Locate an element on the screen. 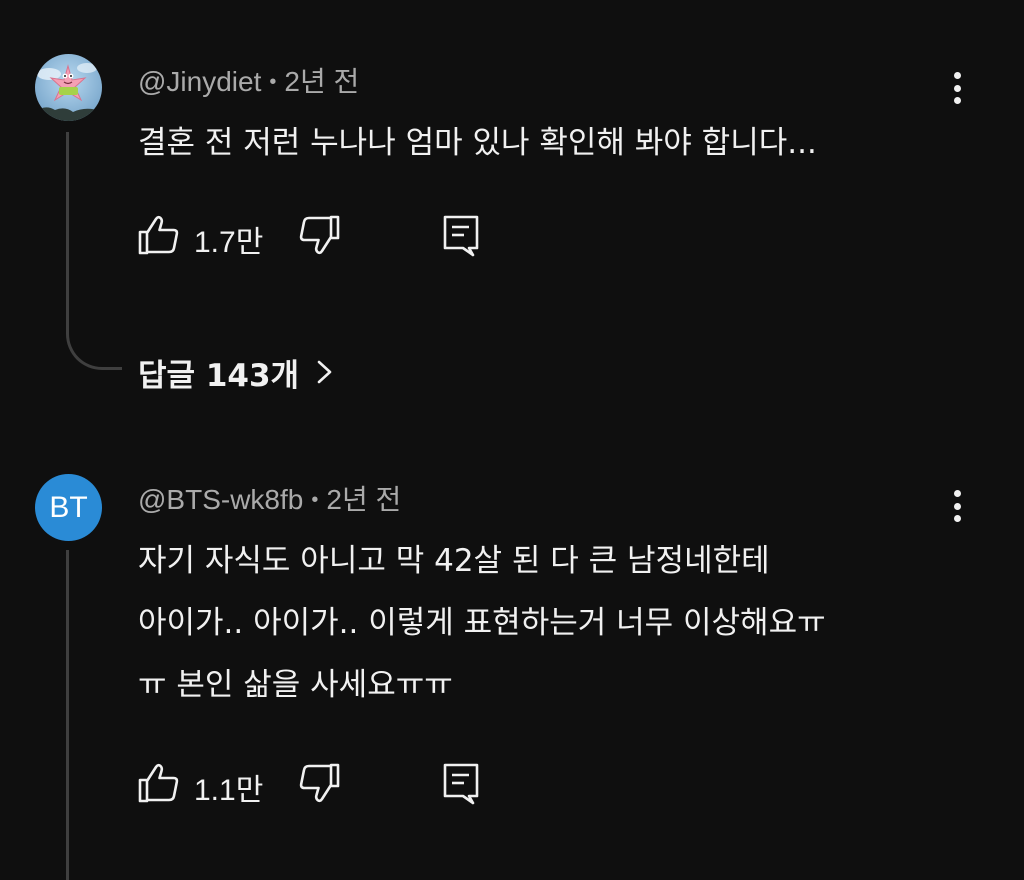 Image resolution: width=1024 pixels, height=880 pixels. author-handle: @BTS-wk8fb is located at coordinates (220, 499).